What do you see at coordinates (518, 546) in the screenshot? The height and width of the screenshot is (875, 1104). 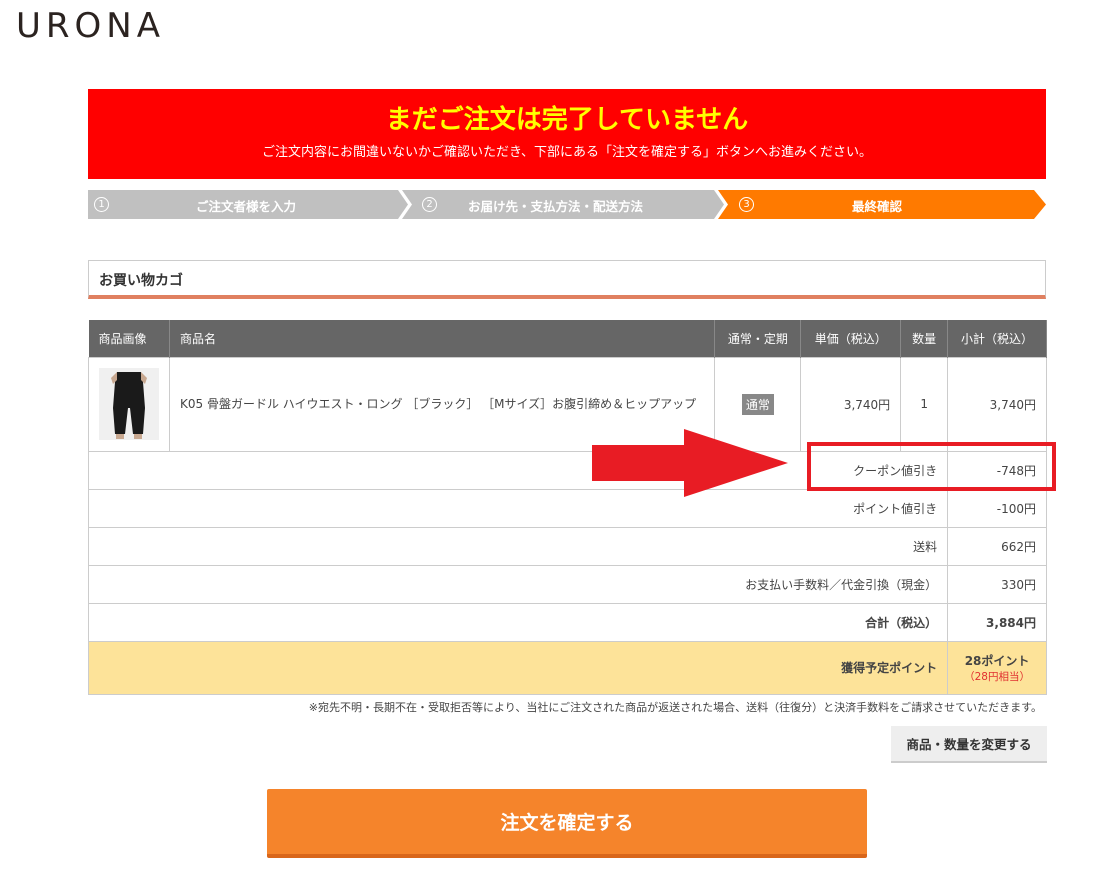 I see `shipping-label: 送料` at bounding box center [518, 546].